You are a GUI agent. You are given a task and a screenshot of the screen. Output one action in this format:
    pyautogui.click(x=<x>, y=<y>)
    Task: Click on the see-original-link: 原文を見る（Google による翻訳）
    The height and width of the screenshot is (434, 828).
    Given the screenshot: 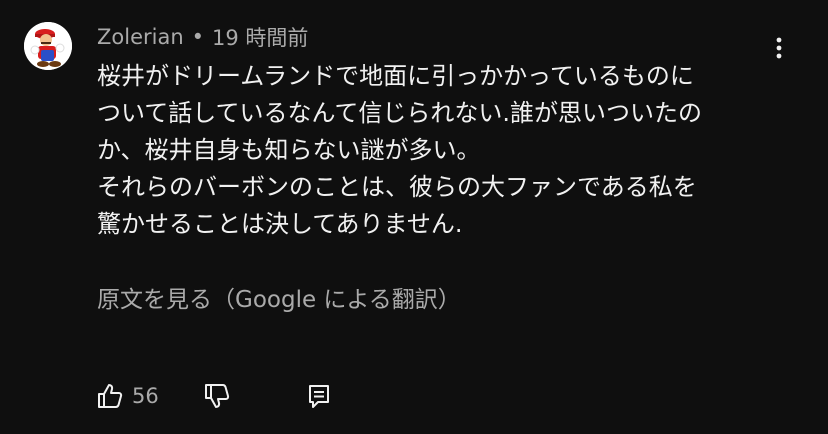 What is the action you would take?
    pyautogui.click(x=279, y=300)
    